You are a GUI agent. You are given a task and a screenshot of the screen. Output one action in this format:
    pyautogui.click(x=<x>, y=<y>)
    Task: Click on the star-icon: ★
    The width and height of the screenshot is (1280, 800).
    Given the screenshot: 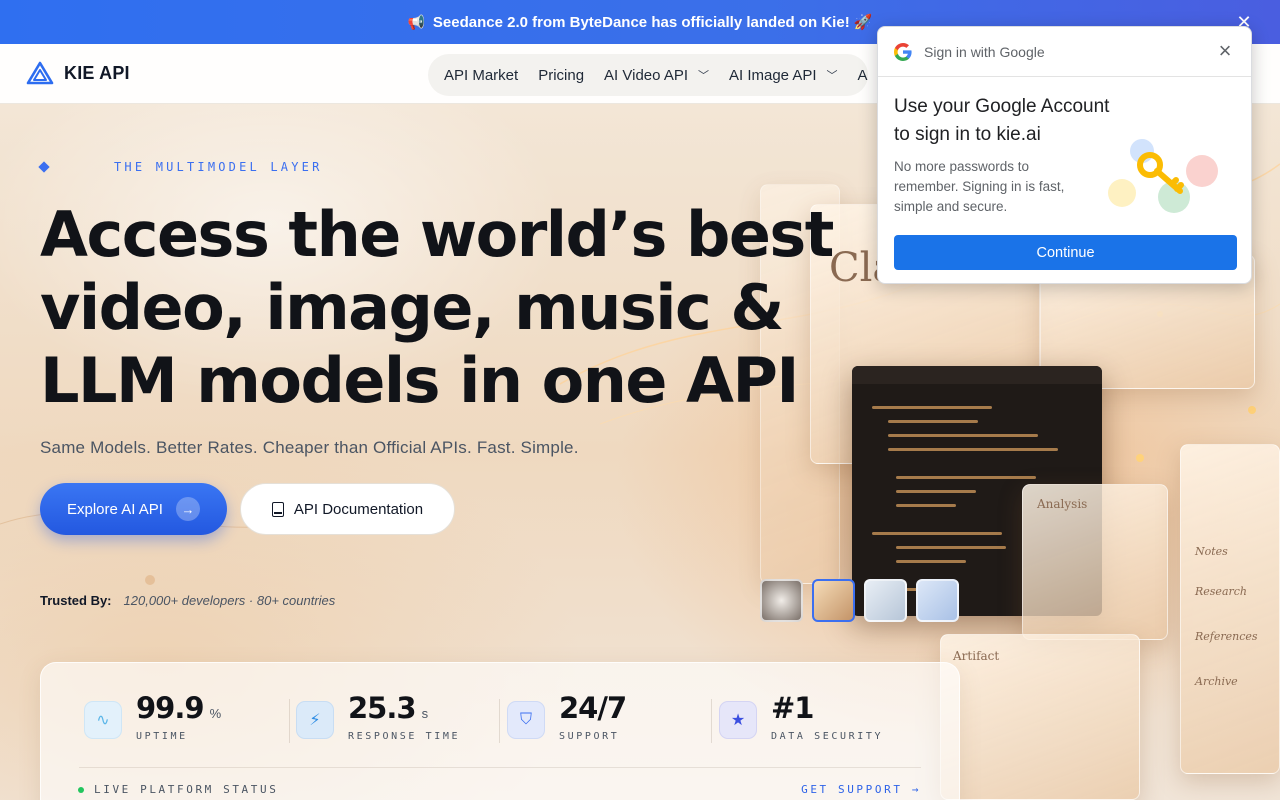 What is the action you would take?
    pyautogui.click(x=738, y=720)
    